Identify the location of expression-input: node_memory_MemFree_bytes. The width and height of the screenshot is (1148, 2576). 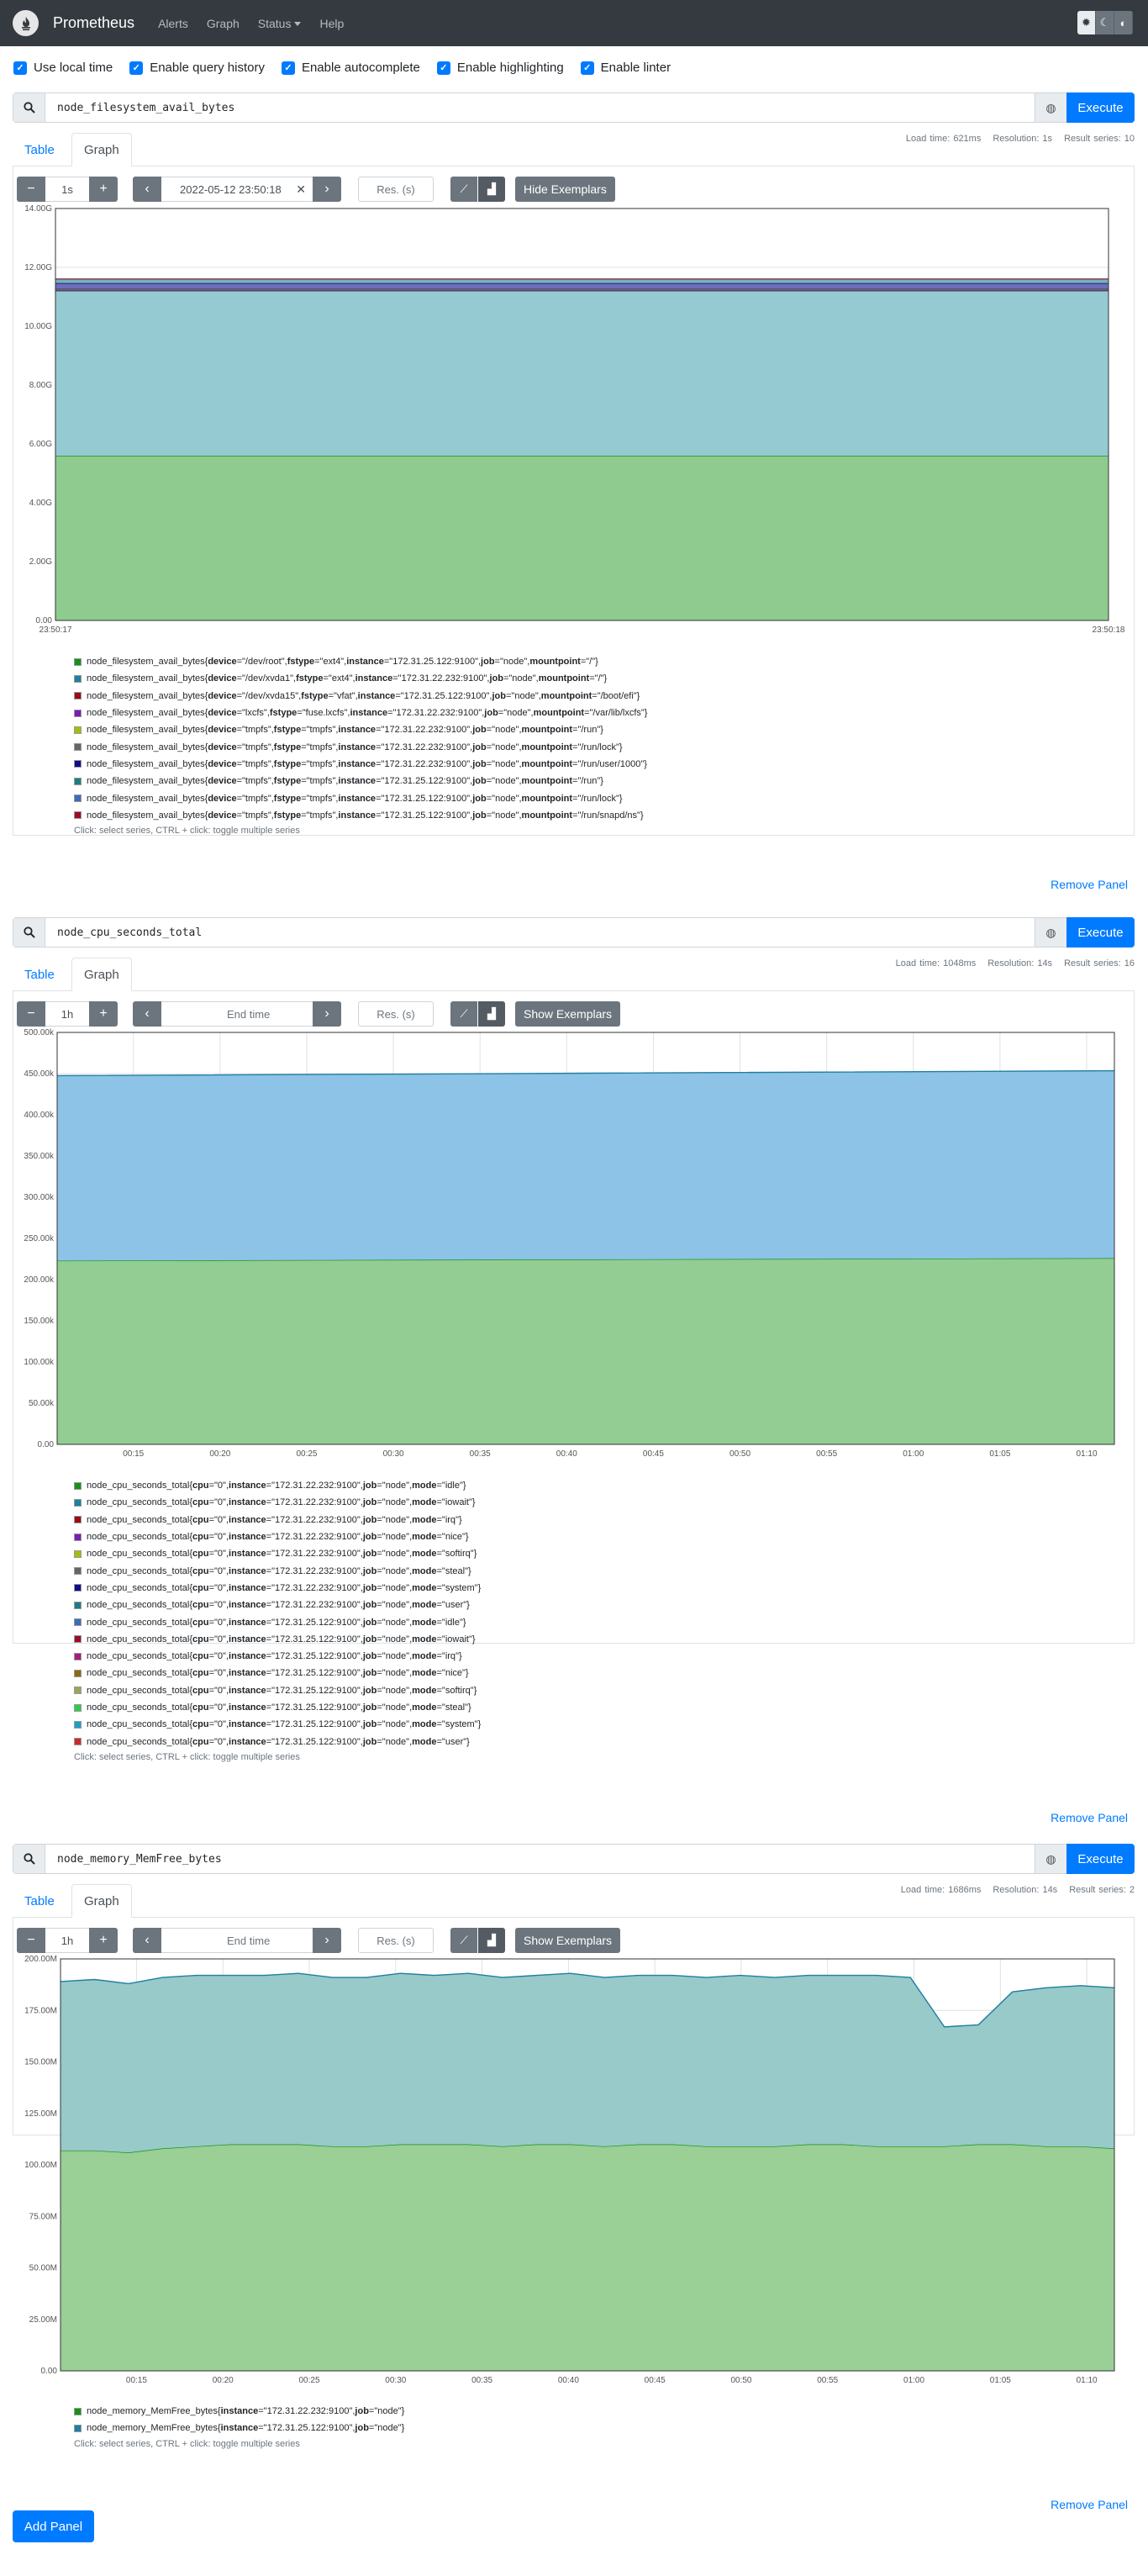
(540, 1859).